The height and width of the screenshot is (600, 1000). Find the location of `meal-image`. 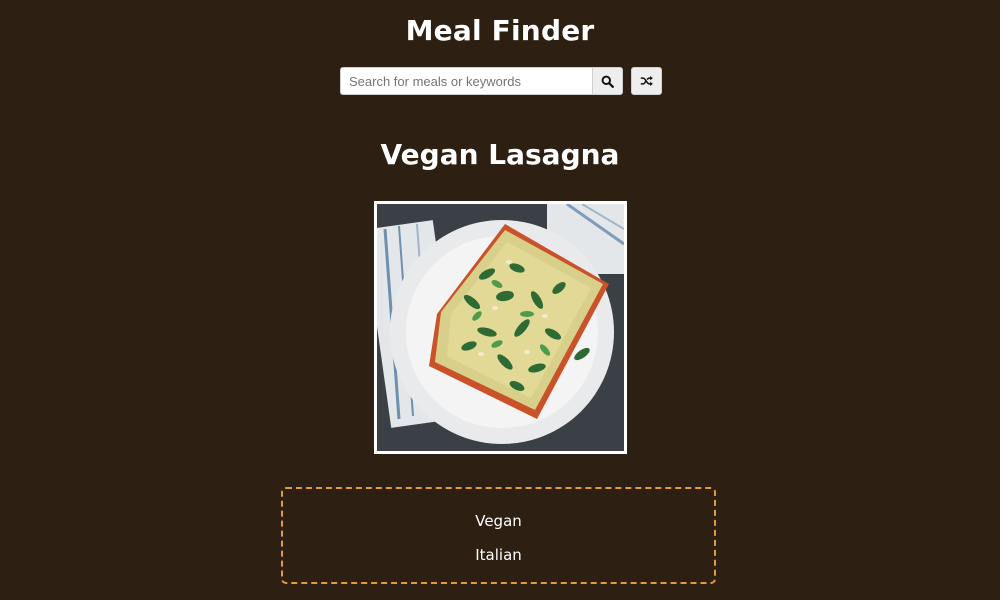

meal-image is located at coordinates (500, 327).